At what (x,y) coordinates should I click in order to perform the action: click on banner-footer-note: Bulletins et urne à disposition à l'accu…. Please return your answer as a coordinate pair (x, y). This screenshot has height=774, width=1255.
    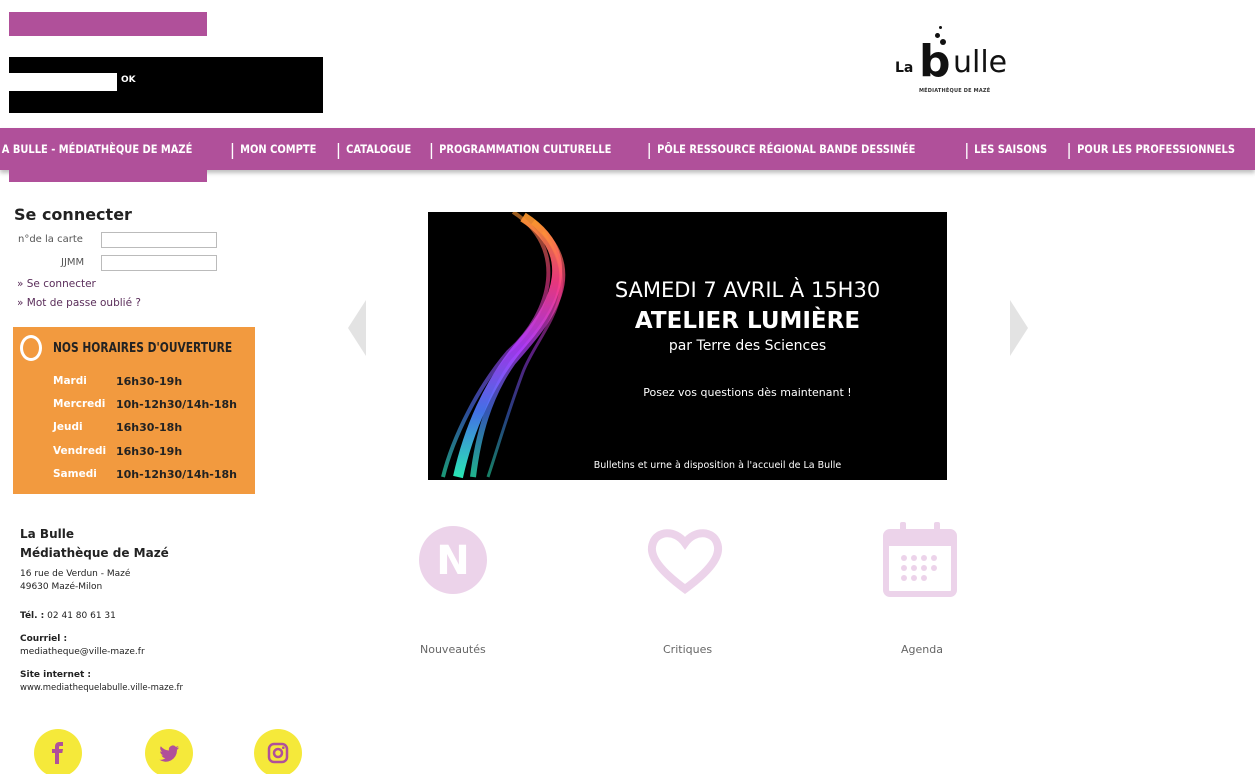
    Looking at the image, I should click on (717, 465).